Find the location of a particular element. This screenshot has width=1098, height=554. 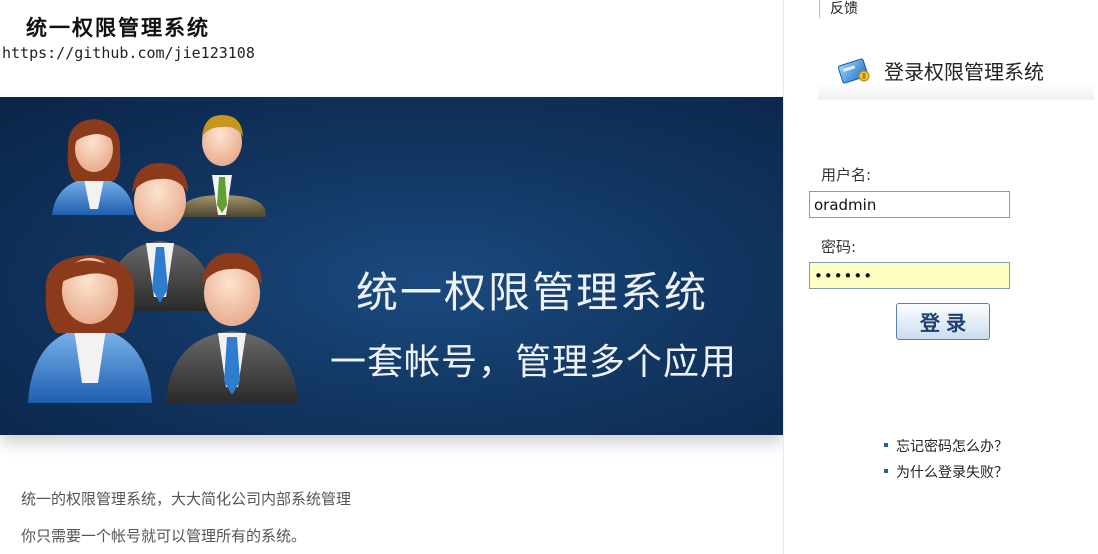

password-label: 密码: is located at coordinates (839, 247).